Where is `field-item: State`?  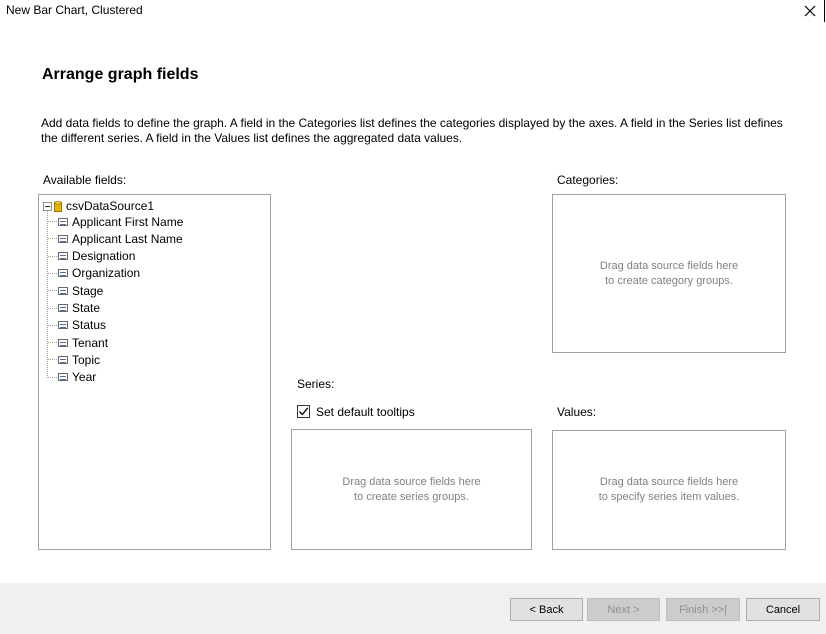 field-item: State is located at coordinates (74, 308).